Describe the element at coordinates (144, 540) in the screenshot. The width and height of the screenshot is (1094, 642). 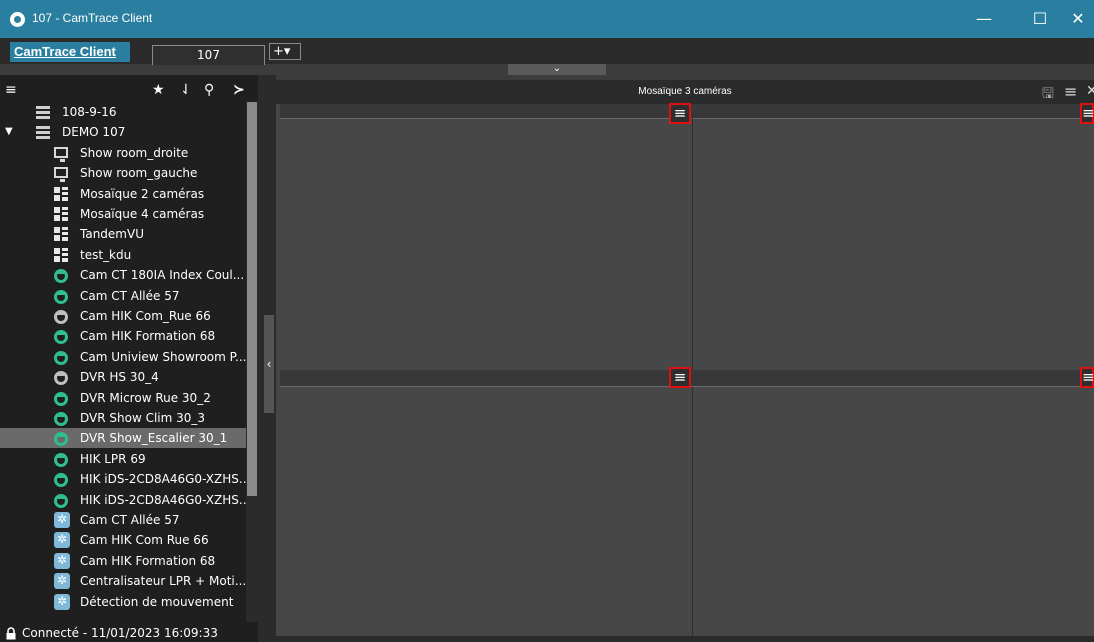
I see `tree-item-label: Cam HIK Com Rue 66` at that location.